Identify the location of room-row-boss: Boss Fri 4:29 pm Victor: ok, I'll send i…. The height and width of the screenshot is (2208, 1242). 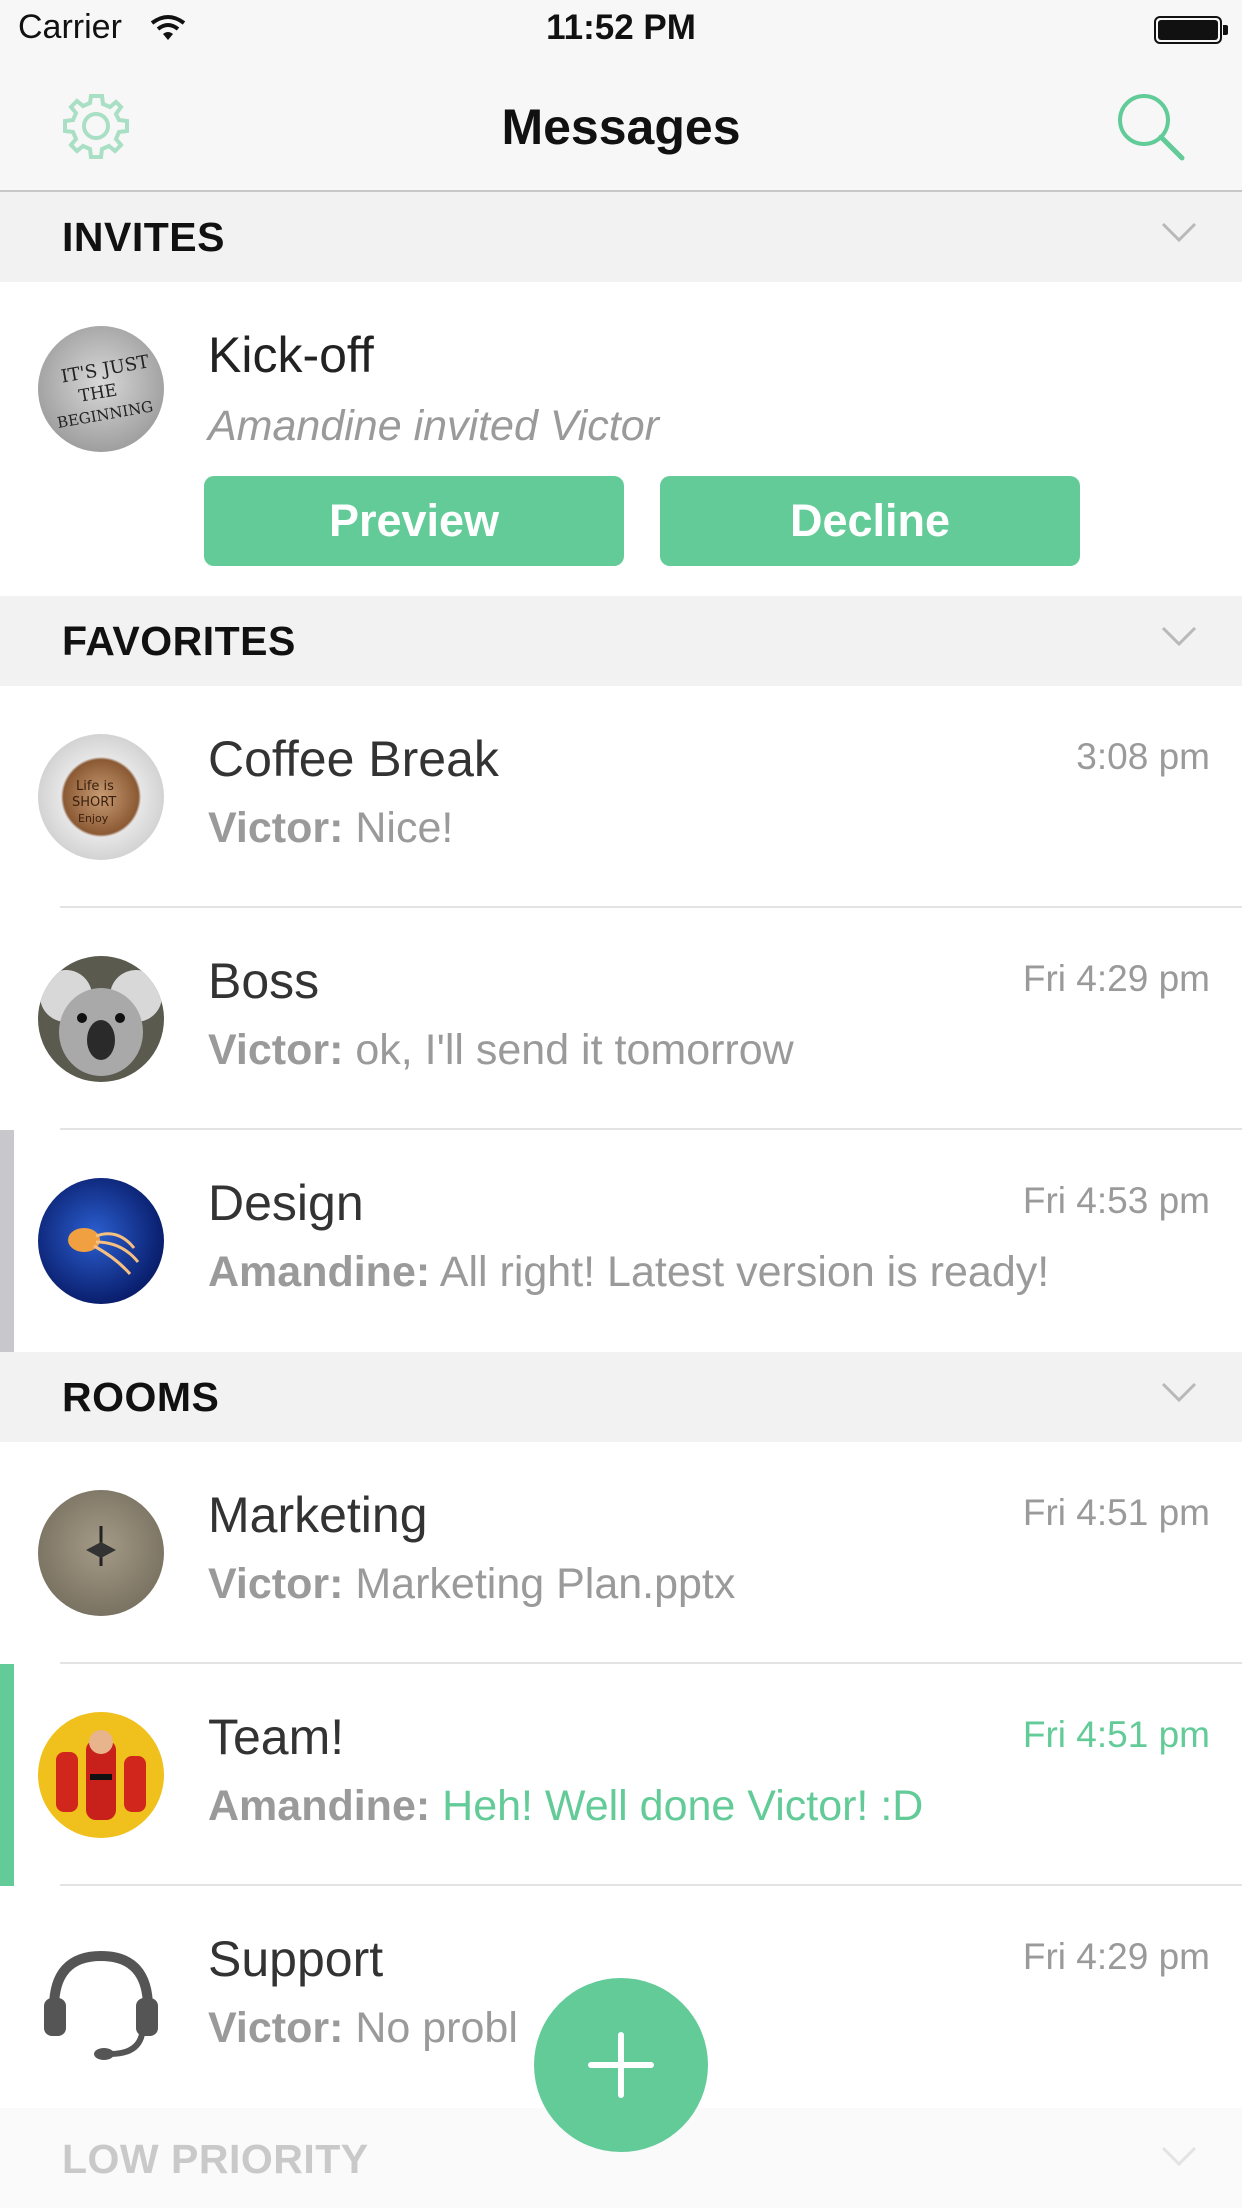
(621, 1019).